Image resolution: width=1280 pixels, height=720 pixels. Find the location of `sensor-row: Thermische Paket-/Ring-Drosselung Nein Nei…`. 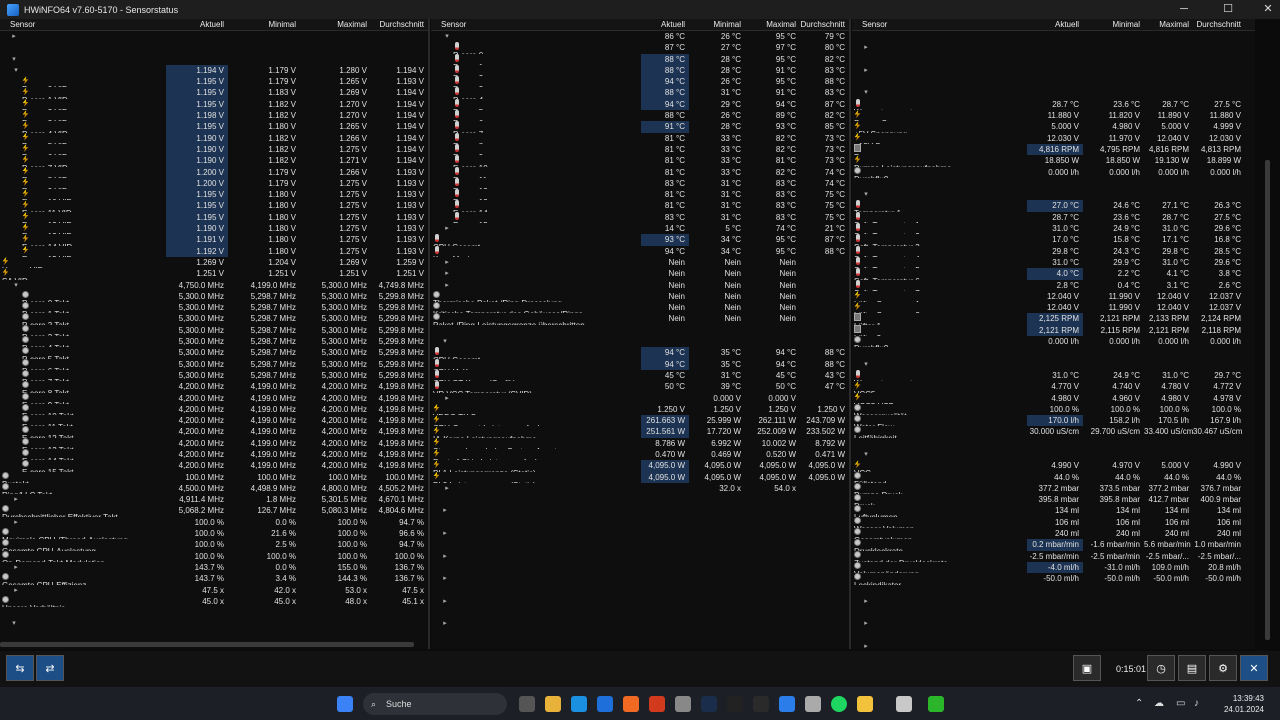

sensor-row: Thermische Paket-/Ring-Drosselung Nein Nei… is located at coordinates (640, 296).